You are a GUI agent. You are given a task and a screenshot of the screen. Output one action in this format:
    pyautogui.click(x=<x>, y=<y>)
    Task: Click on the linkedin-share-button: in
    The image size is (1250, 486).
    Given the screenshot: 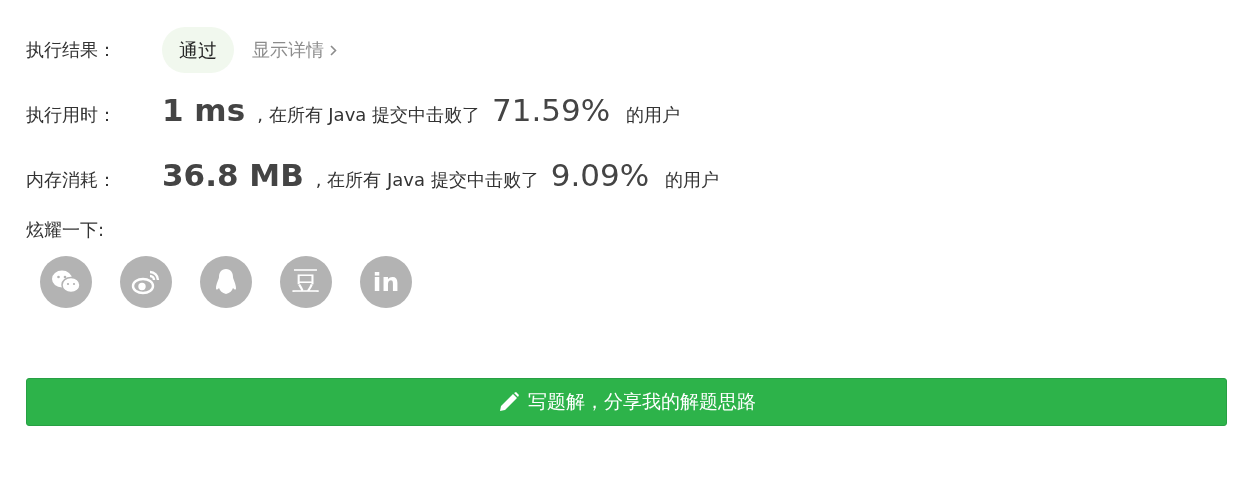 What is the action you would take?
    pyautogui.click(x=386, y=282)
    